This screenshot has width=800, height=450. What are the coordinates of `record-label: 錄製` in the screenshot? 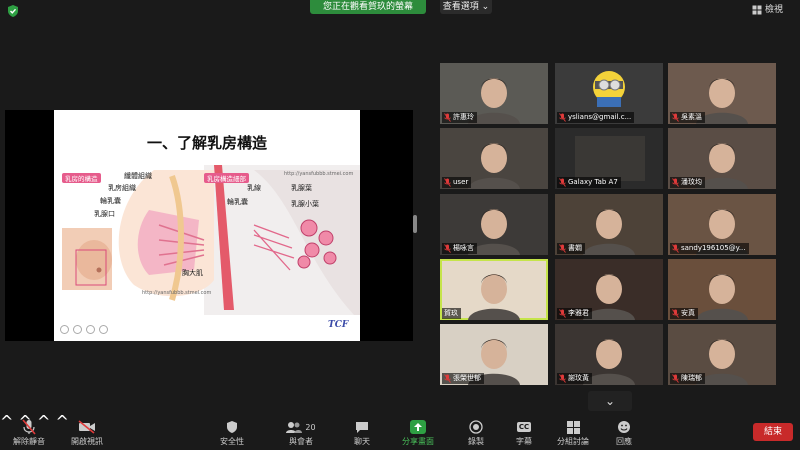 It's located at (476, 441).